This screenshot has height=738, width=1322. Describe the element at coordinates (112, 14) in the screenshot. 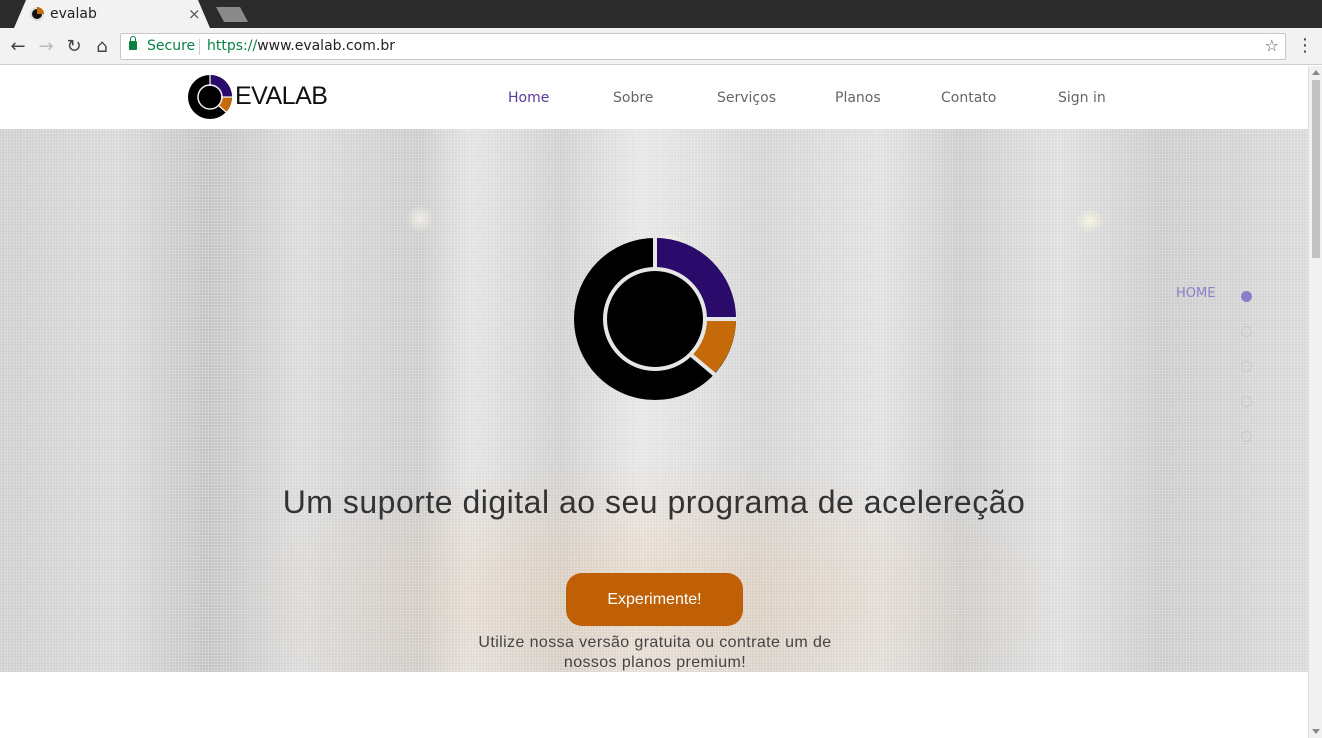

I see `browser-tab: evalab ×` at that location.